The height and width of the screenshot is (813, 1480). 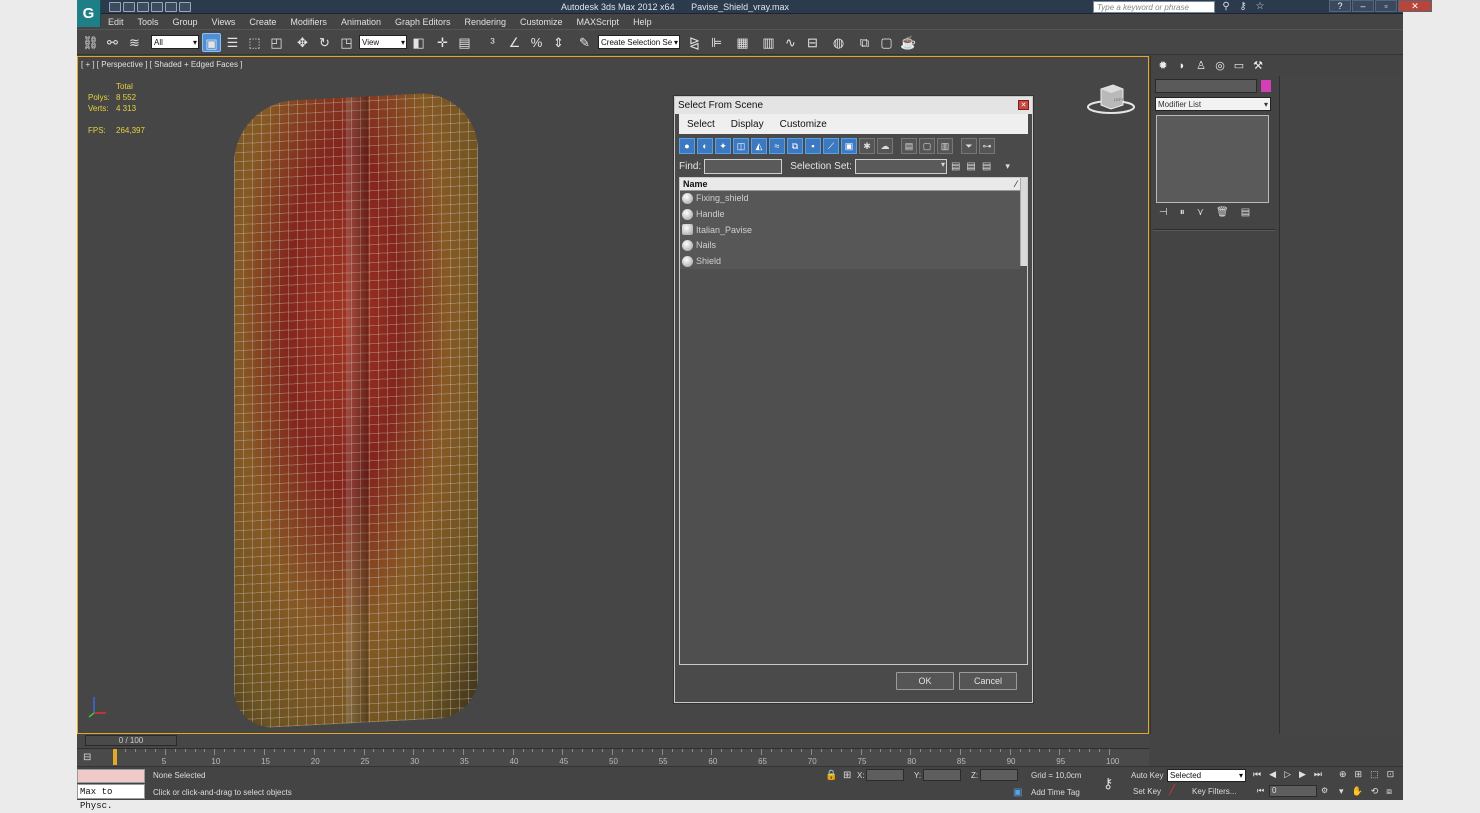 I want to click on menu-tools: Tools, so click(x=148, y=22).